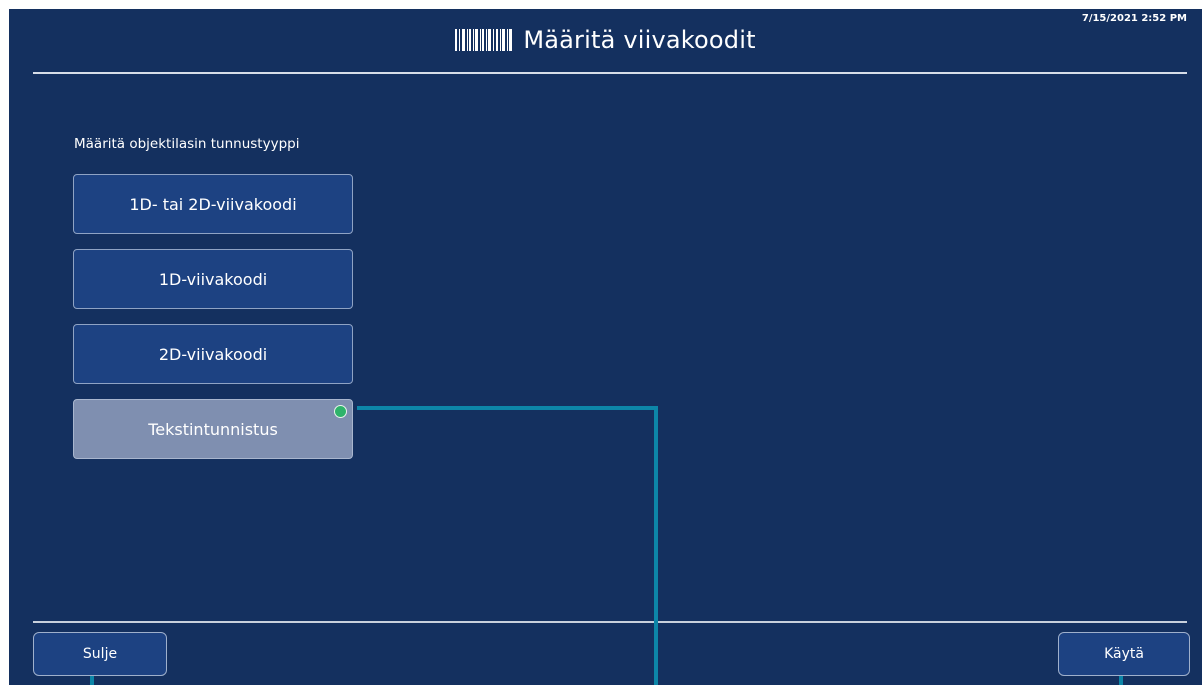 The height and width of the screenshot is (685, 1202). I want to click on option-1d-barcode-button: 1D-viivakoodi, so click(213, 279).